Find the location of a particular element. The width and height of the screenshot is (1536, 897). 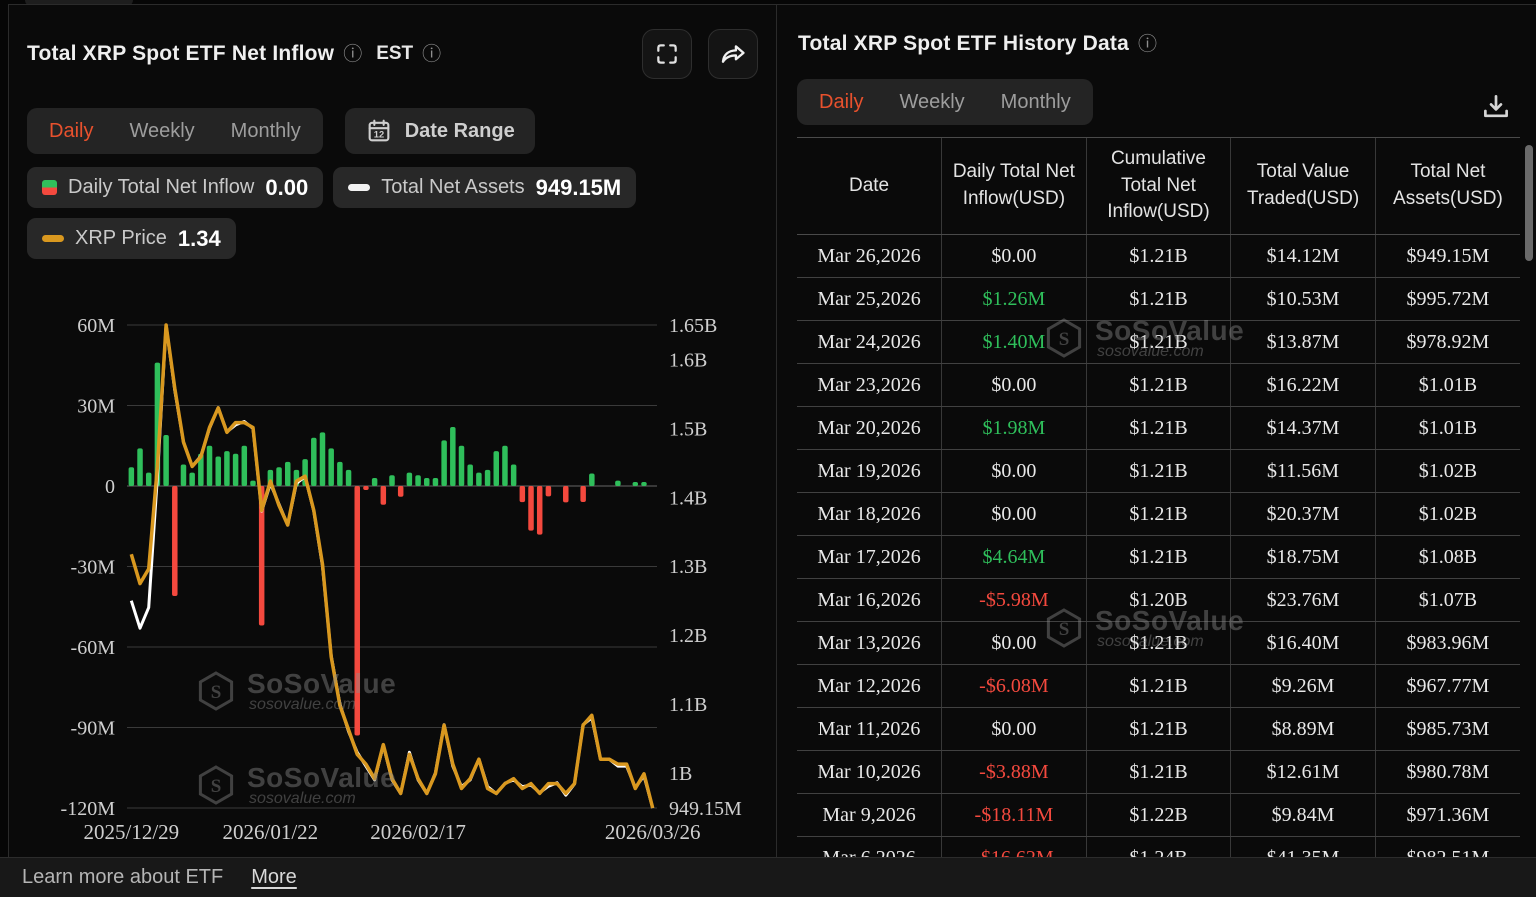

date-cell: Mar 16,2026 is located at coordinates (869, 600).